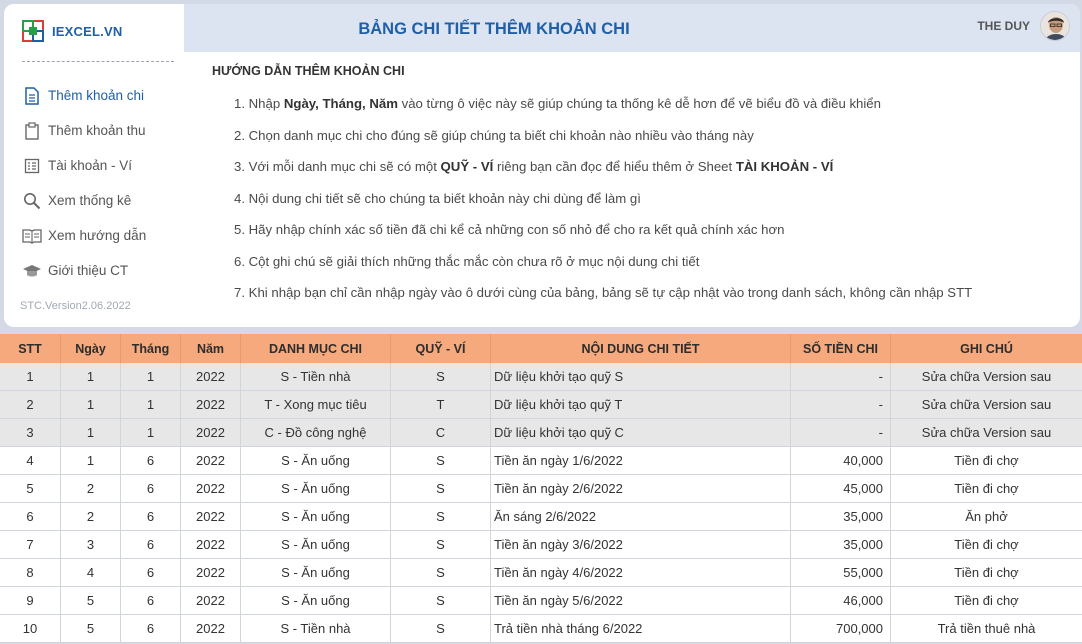  I want to click on cell-stt: 5, so click(30, 489).